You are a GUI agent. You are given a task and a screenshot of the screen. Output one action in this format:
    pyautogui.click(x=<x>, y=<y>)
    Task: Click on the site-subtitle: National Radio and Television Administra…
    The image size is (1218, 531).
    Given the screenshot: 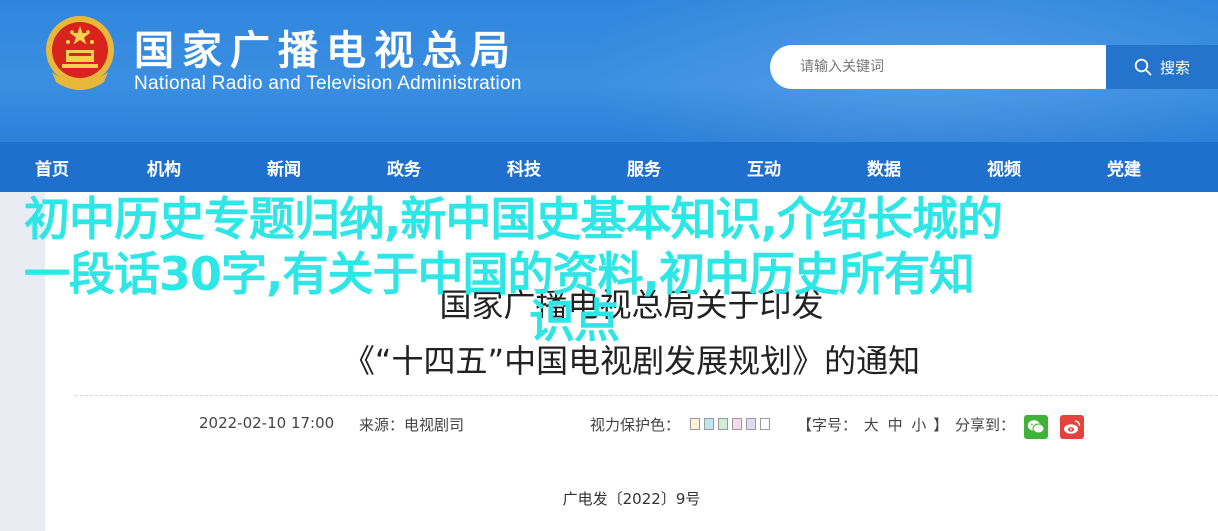 What is the action you would take?
    pyautogui.click(x=328, y=83)
    